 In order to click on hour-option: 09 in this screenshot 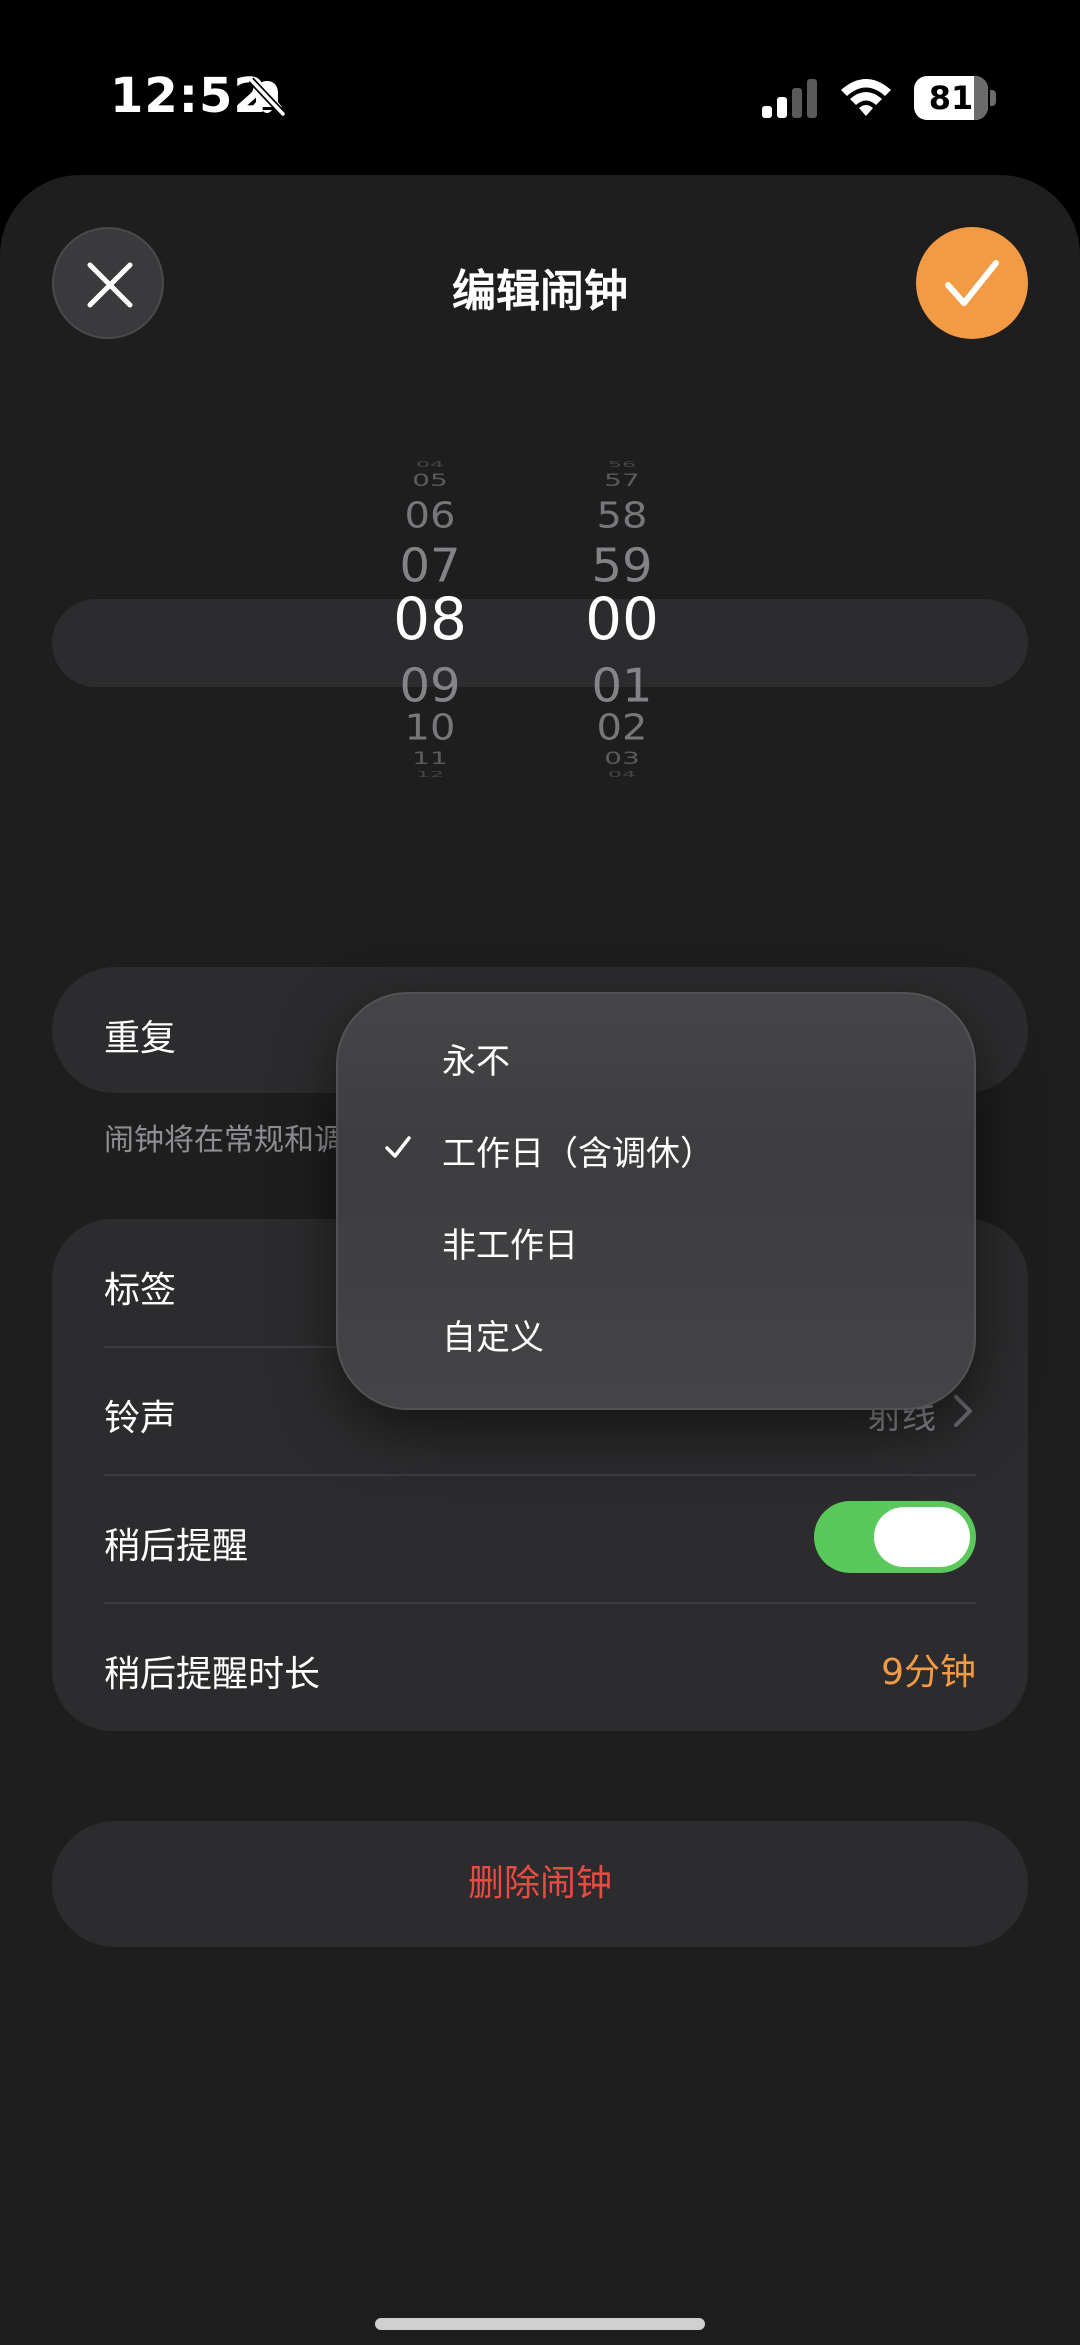, I will do `click(430, 686)`.